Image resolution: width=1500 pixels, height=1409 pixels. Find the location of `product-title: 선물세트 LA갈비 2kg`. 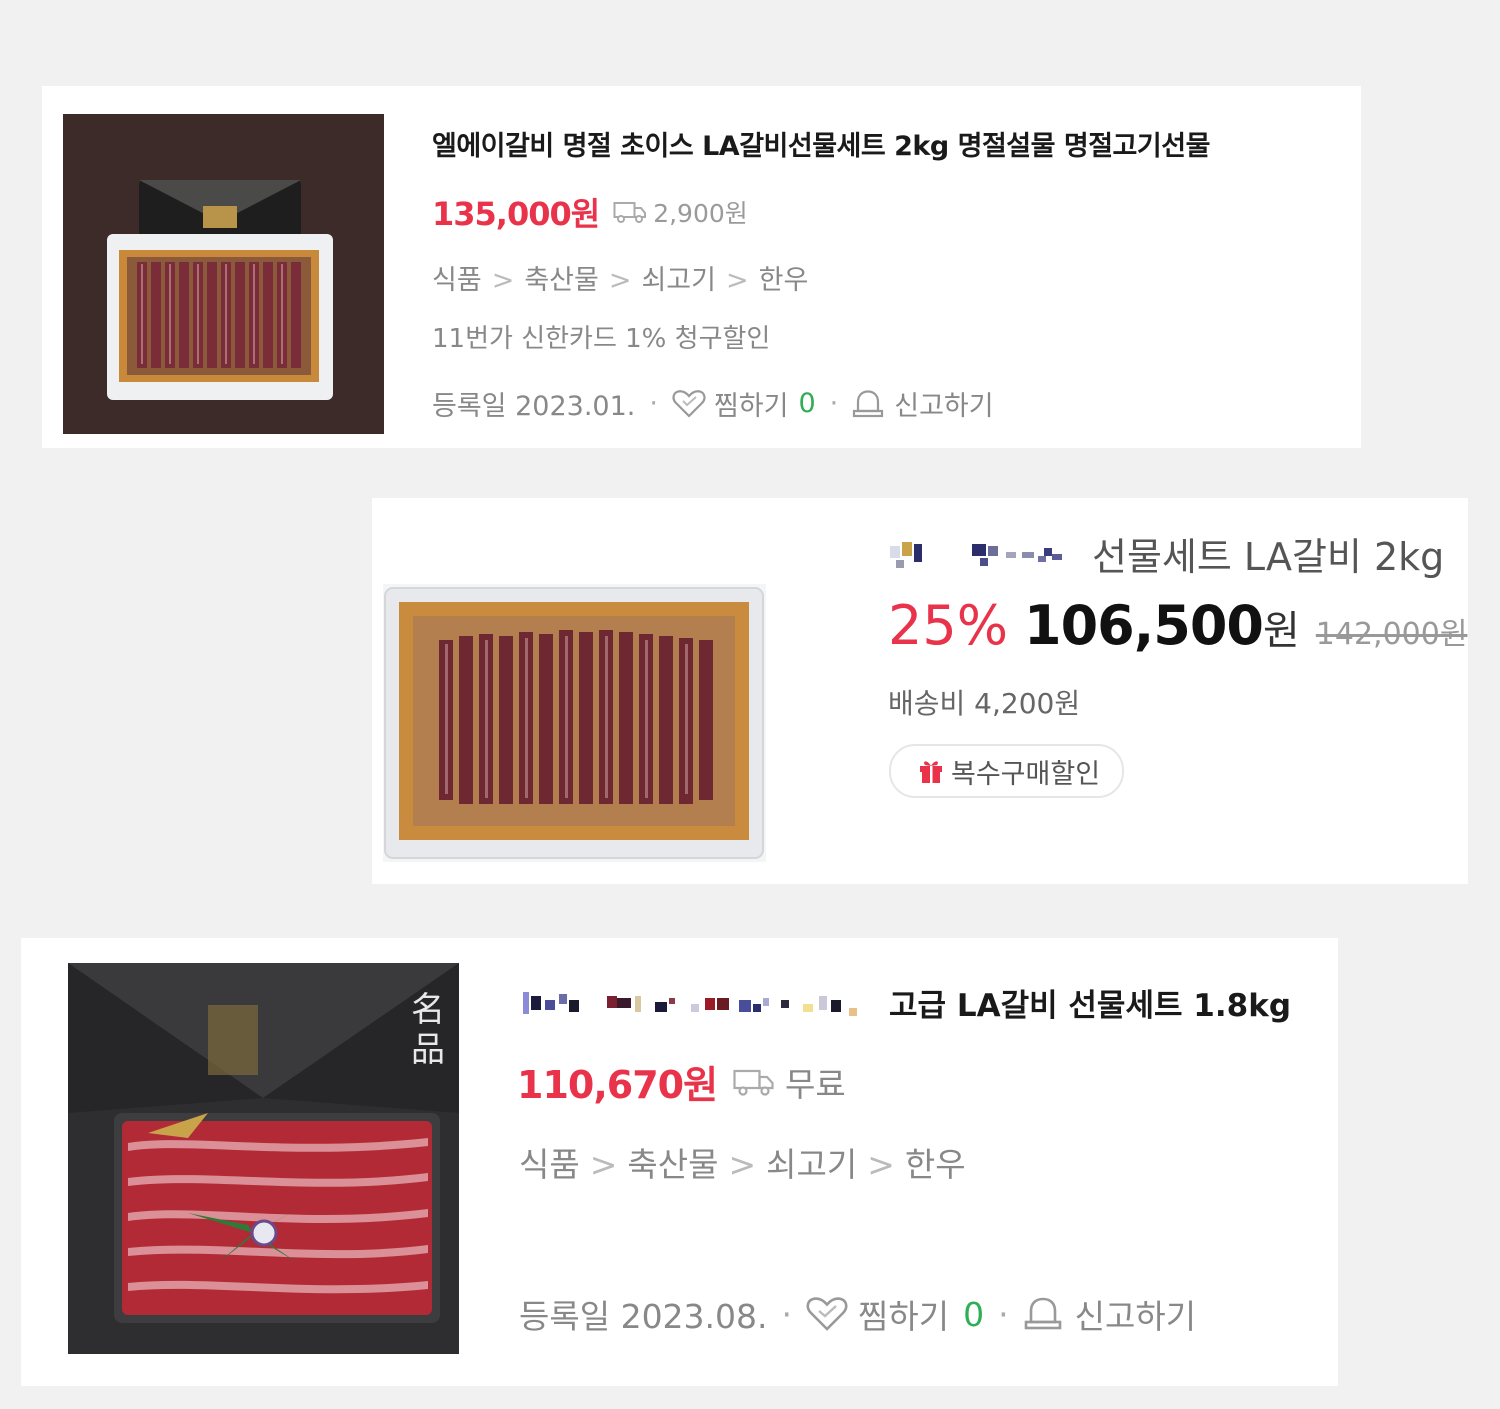

product-title: 선물세트 LA갈비 2kg is located at coordinates (1166, 553).